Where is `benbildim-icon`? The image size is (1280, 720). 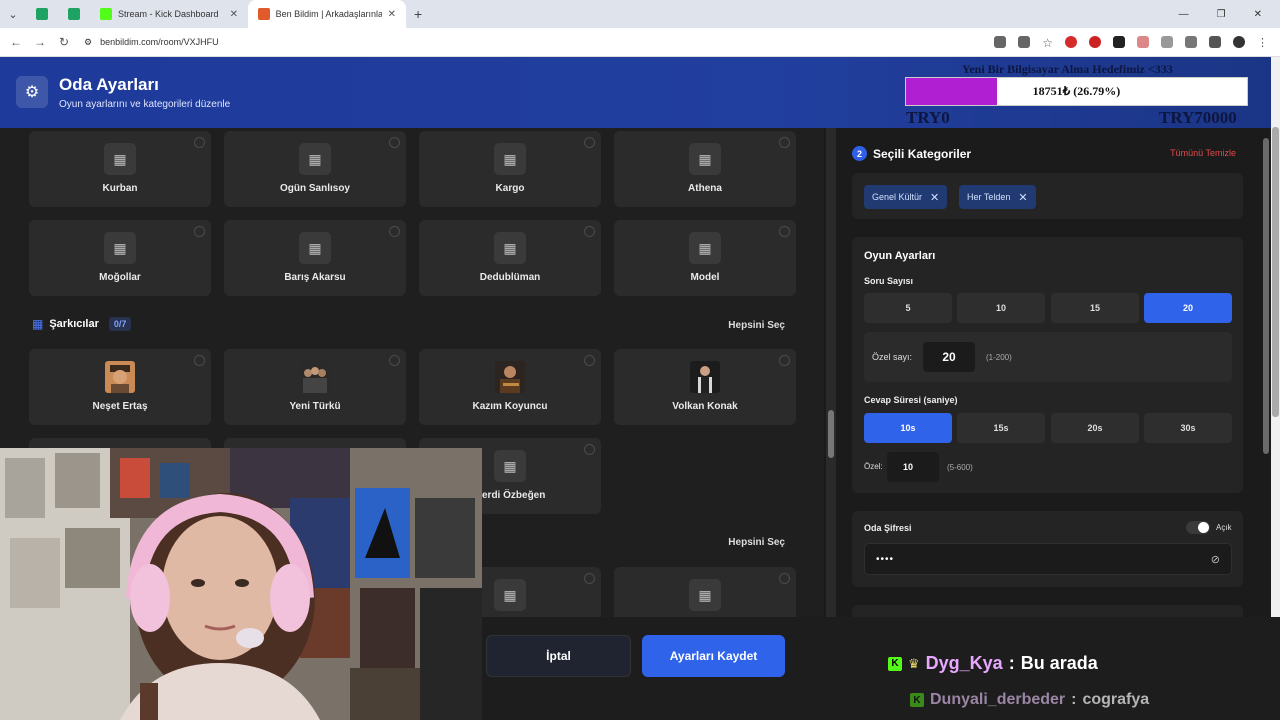 benbildim-icon is located at coordinates (264, 14).